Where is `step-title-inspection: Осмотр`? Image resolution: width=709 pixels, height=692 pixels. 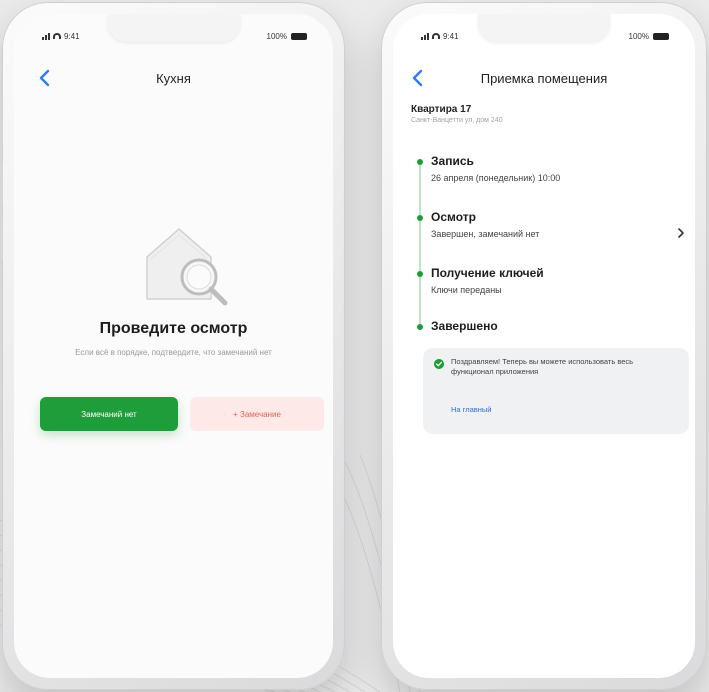
step-title-inspection: Осмотр is located at coordinates (453, 217).